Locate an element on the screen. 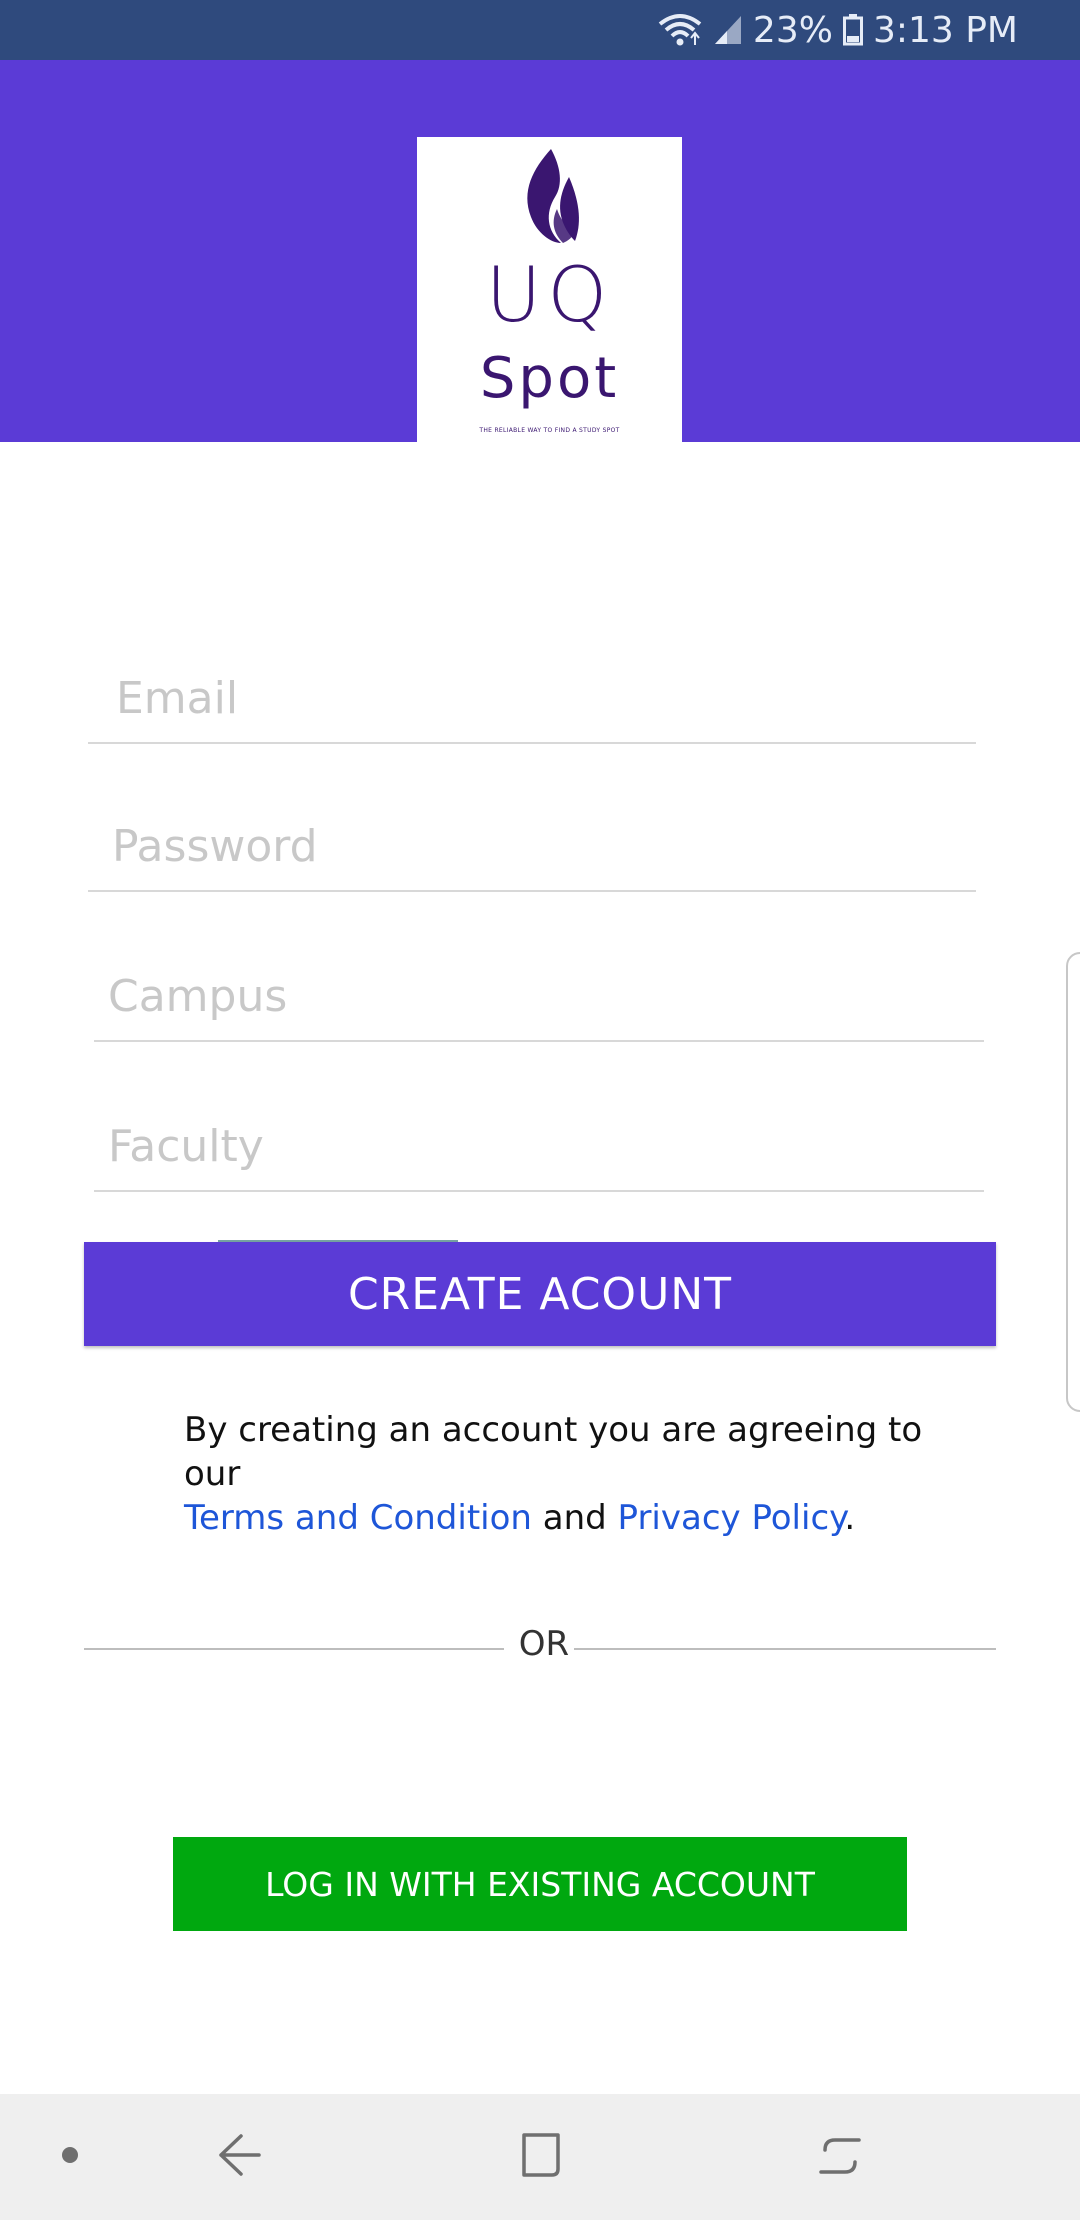  dot-icon is located at coordinates (70, 2157).